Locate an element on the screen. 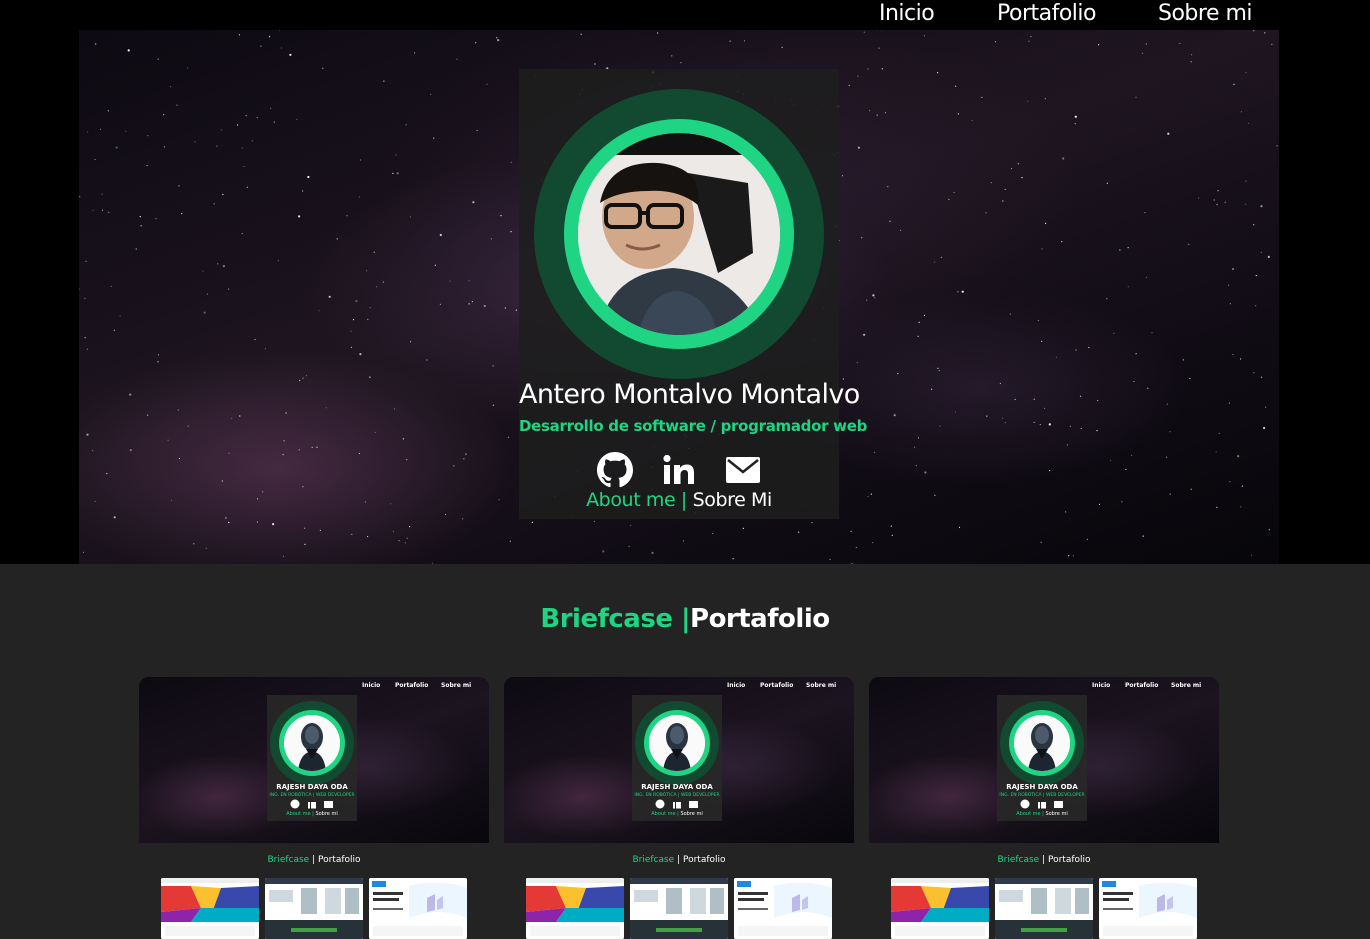  mail-icon is located at coordinates (743, 470).